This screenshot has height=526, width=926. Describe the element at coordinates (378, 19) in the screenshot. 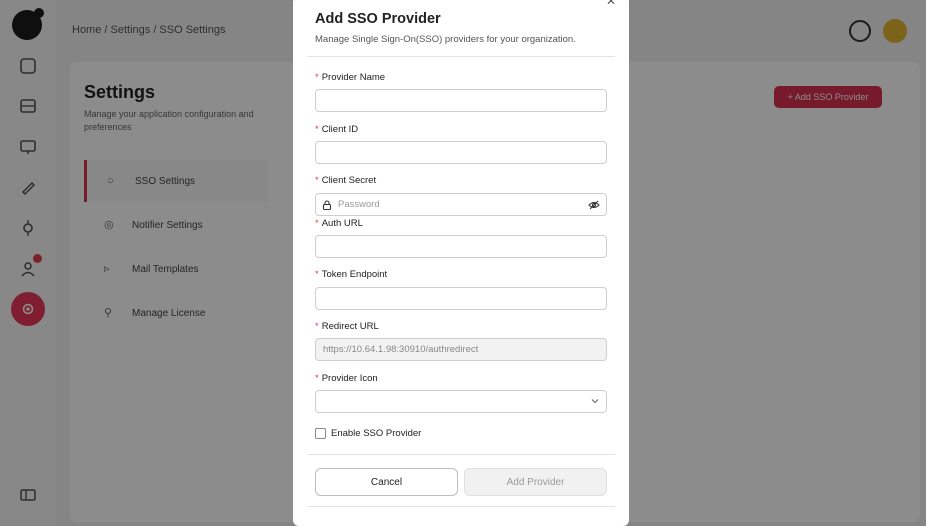

I see `dialog-title: Add SSO Provider` at that location.